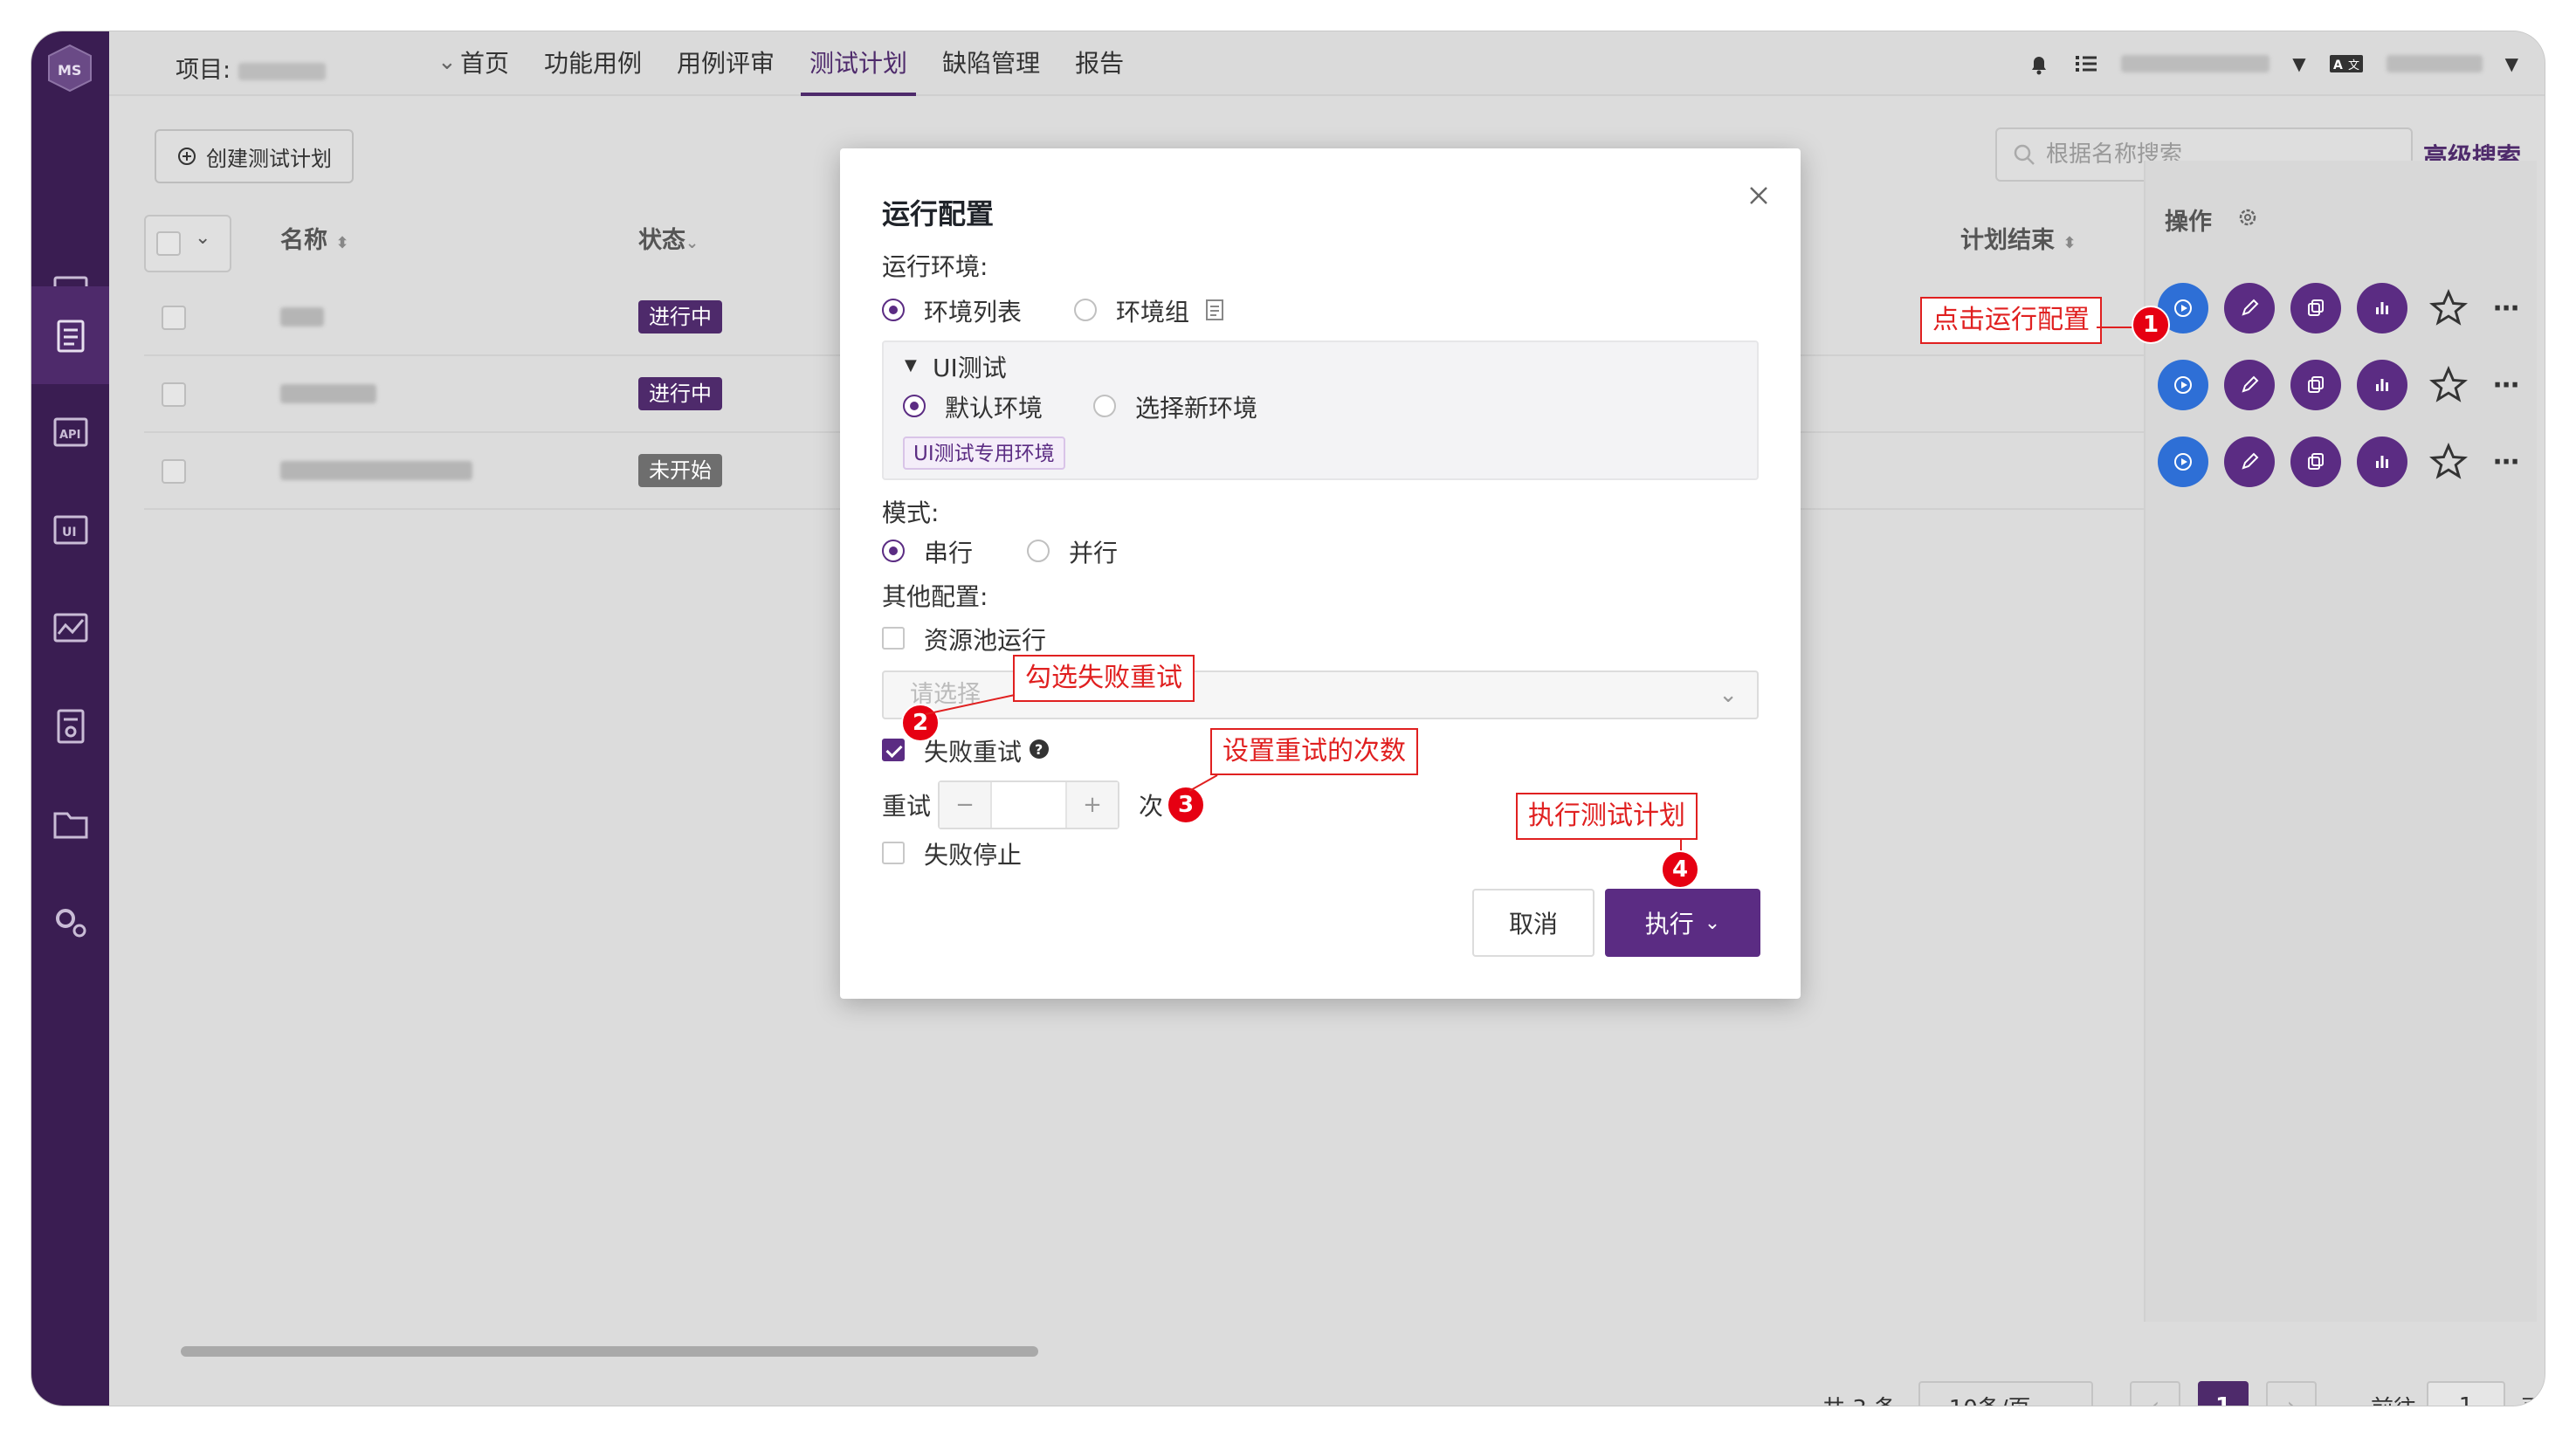 This screenshot has height=1437, width=2576. I want to click on run-button: 执行 ⌄, so click(1682, 923).